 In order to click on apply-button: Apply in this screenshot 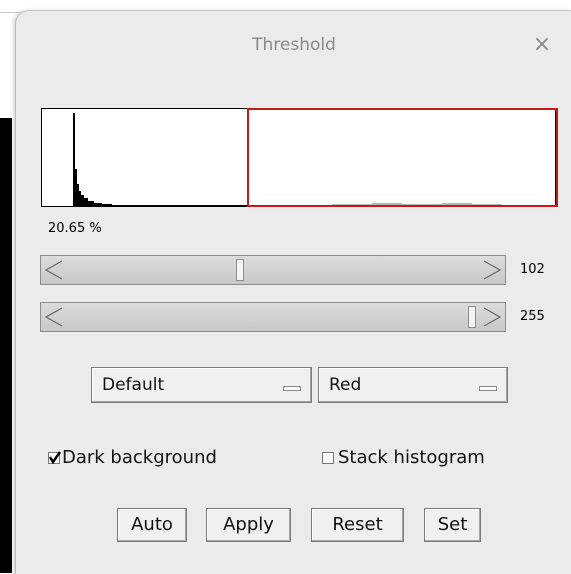, I will do `click(248, 525)`.